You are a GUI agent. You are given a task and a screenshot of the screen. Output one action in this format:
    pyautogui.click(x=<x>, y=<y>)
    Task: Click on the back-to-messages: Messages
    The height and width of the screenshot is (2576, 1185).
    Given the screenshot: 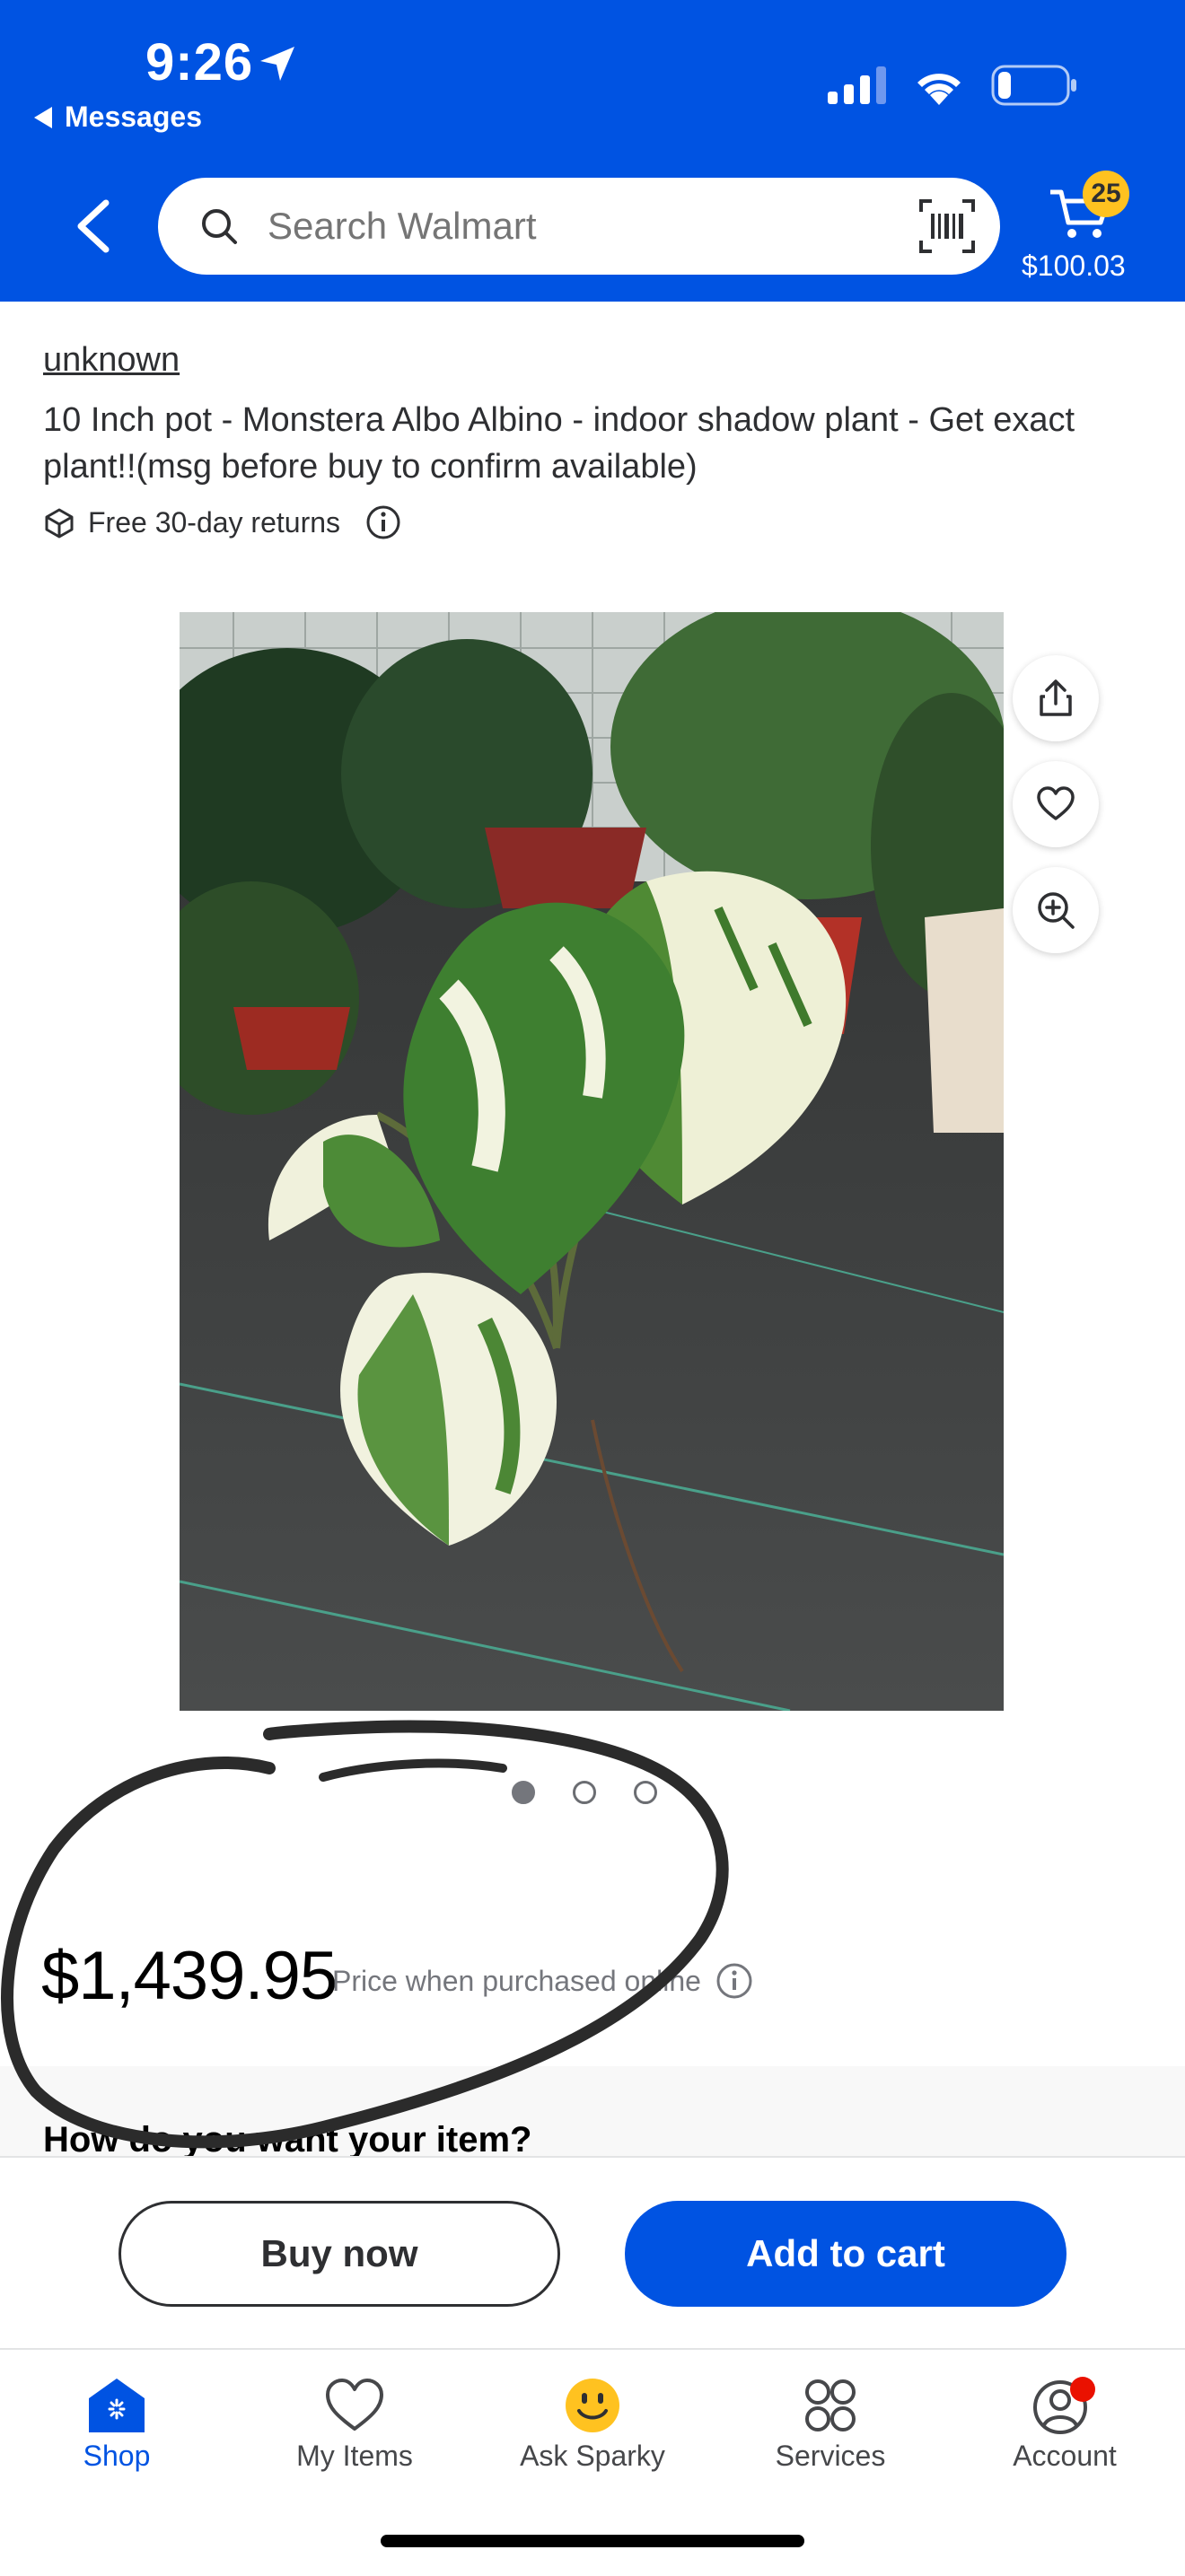 What is the action you would take?
    pyautogui.click(x=118, y=117)
    